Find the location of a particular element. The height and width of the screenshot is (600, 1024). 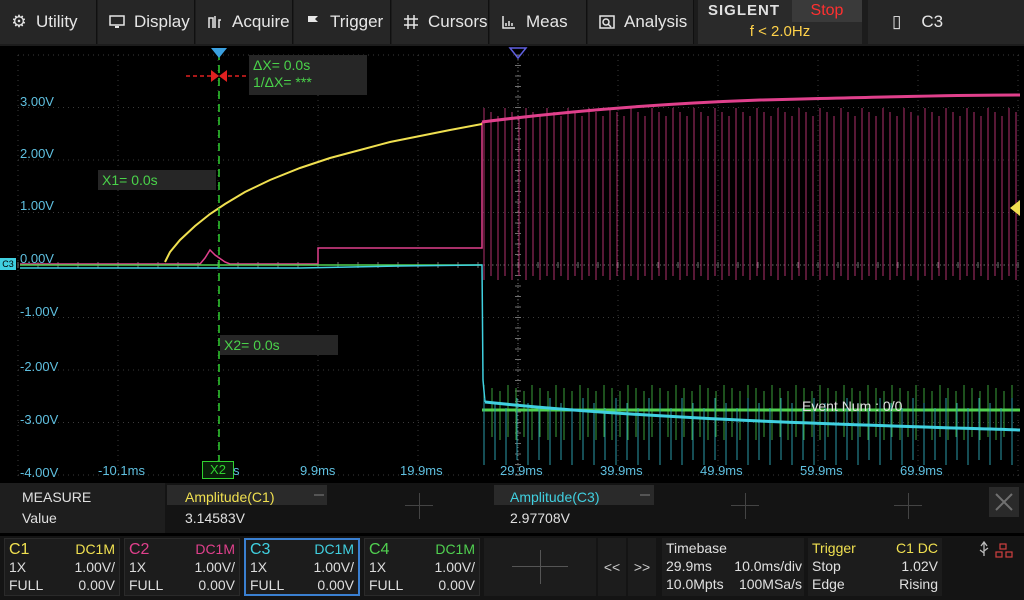

cursor-x2-tag: X2 is located at coordinates (218, 470).